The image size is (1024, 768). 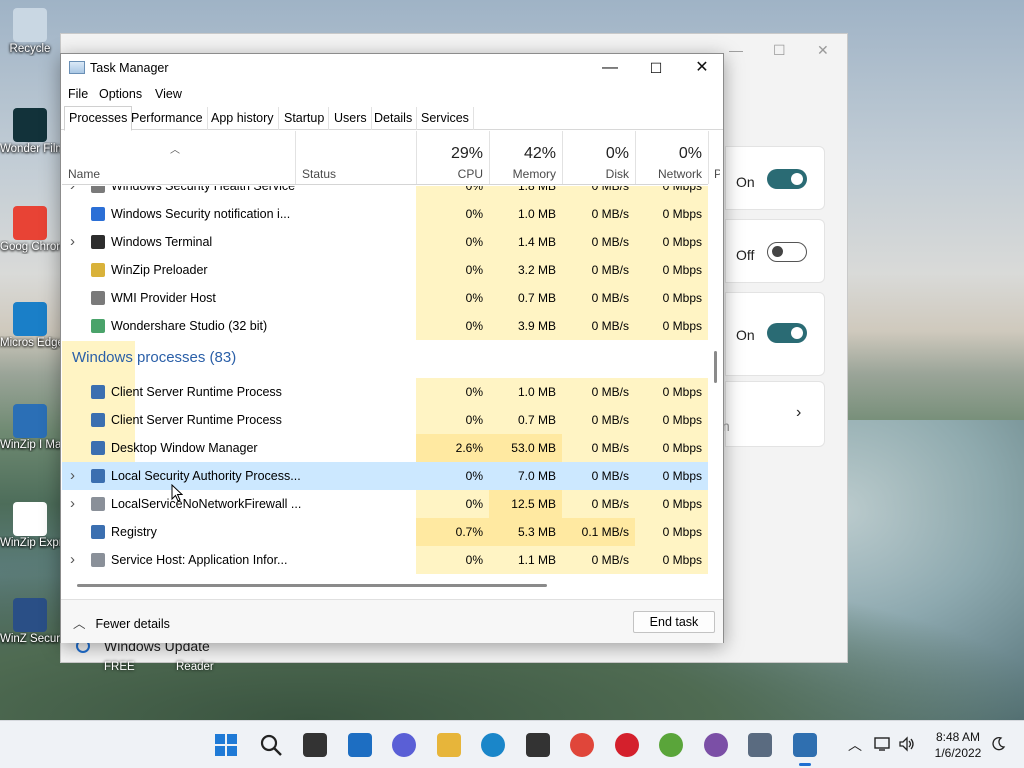 What do you see at coordinates (312, 585) in the screenshot?
I see `horizontal-scrollbar` at bounding box center [312, 585].